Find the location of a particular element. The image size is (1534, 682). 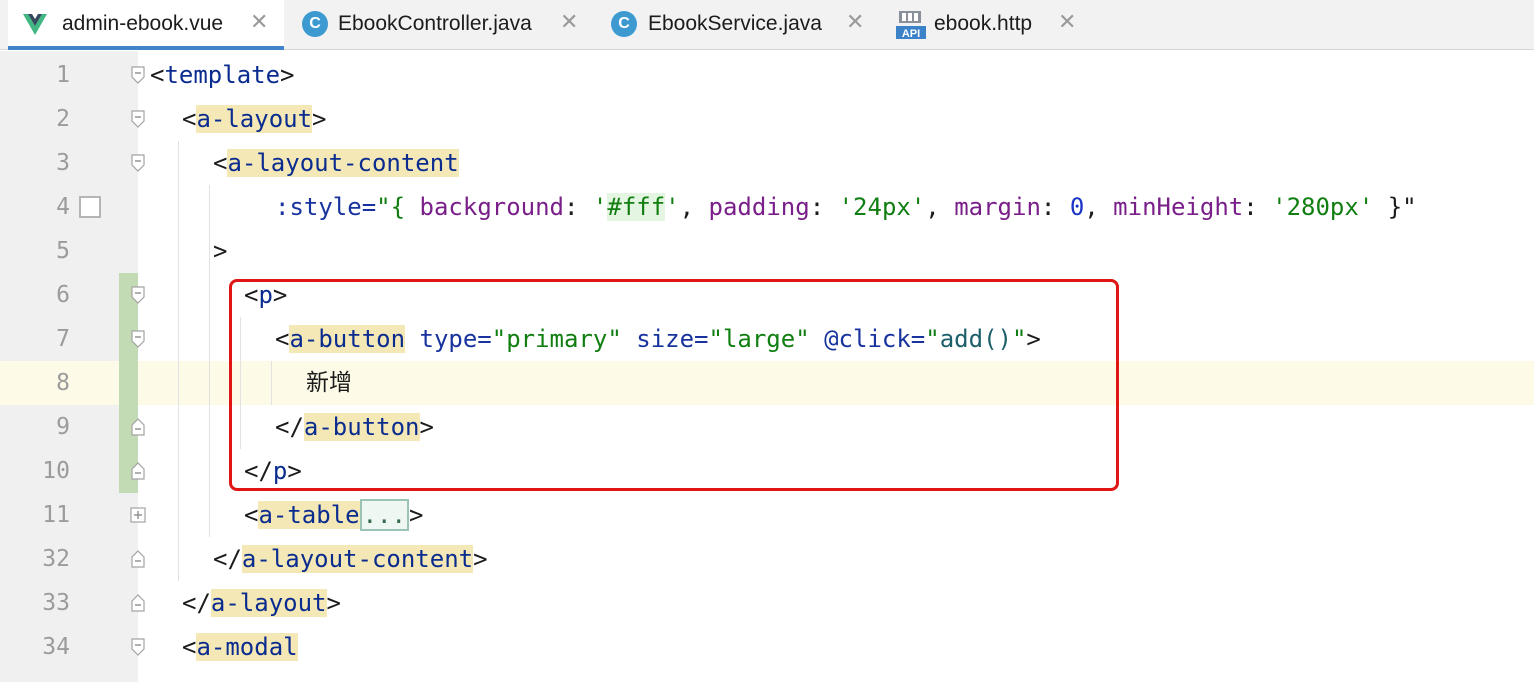

vcs-change-marker is located at coordinates (128, 383).